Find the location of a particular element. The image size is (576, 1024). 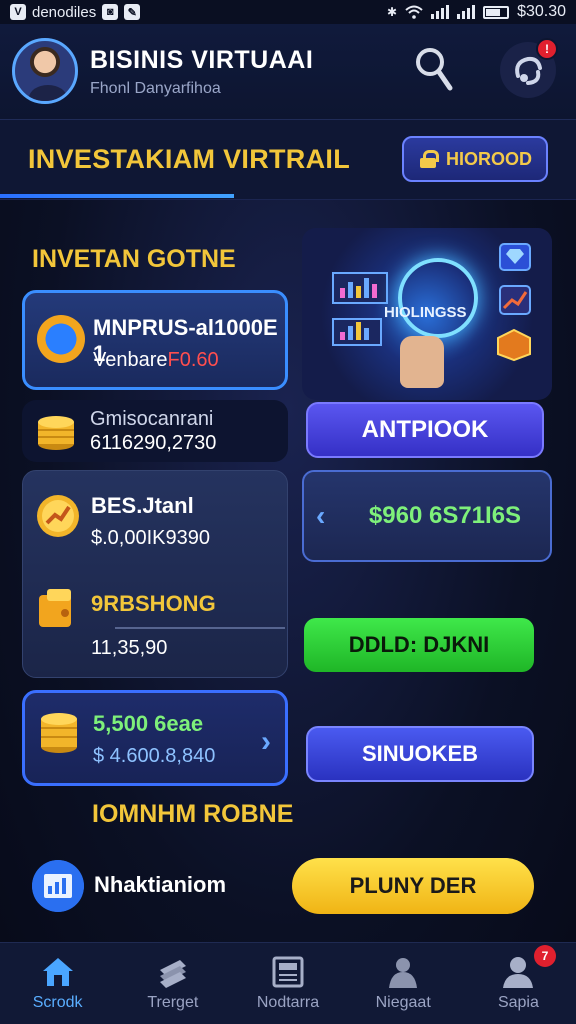

section-bar: INVESTAKIAM VIRTRAIL HIOROOD is located at coordinates (288, 160).